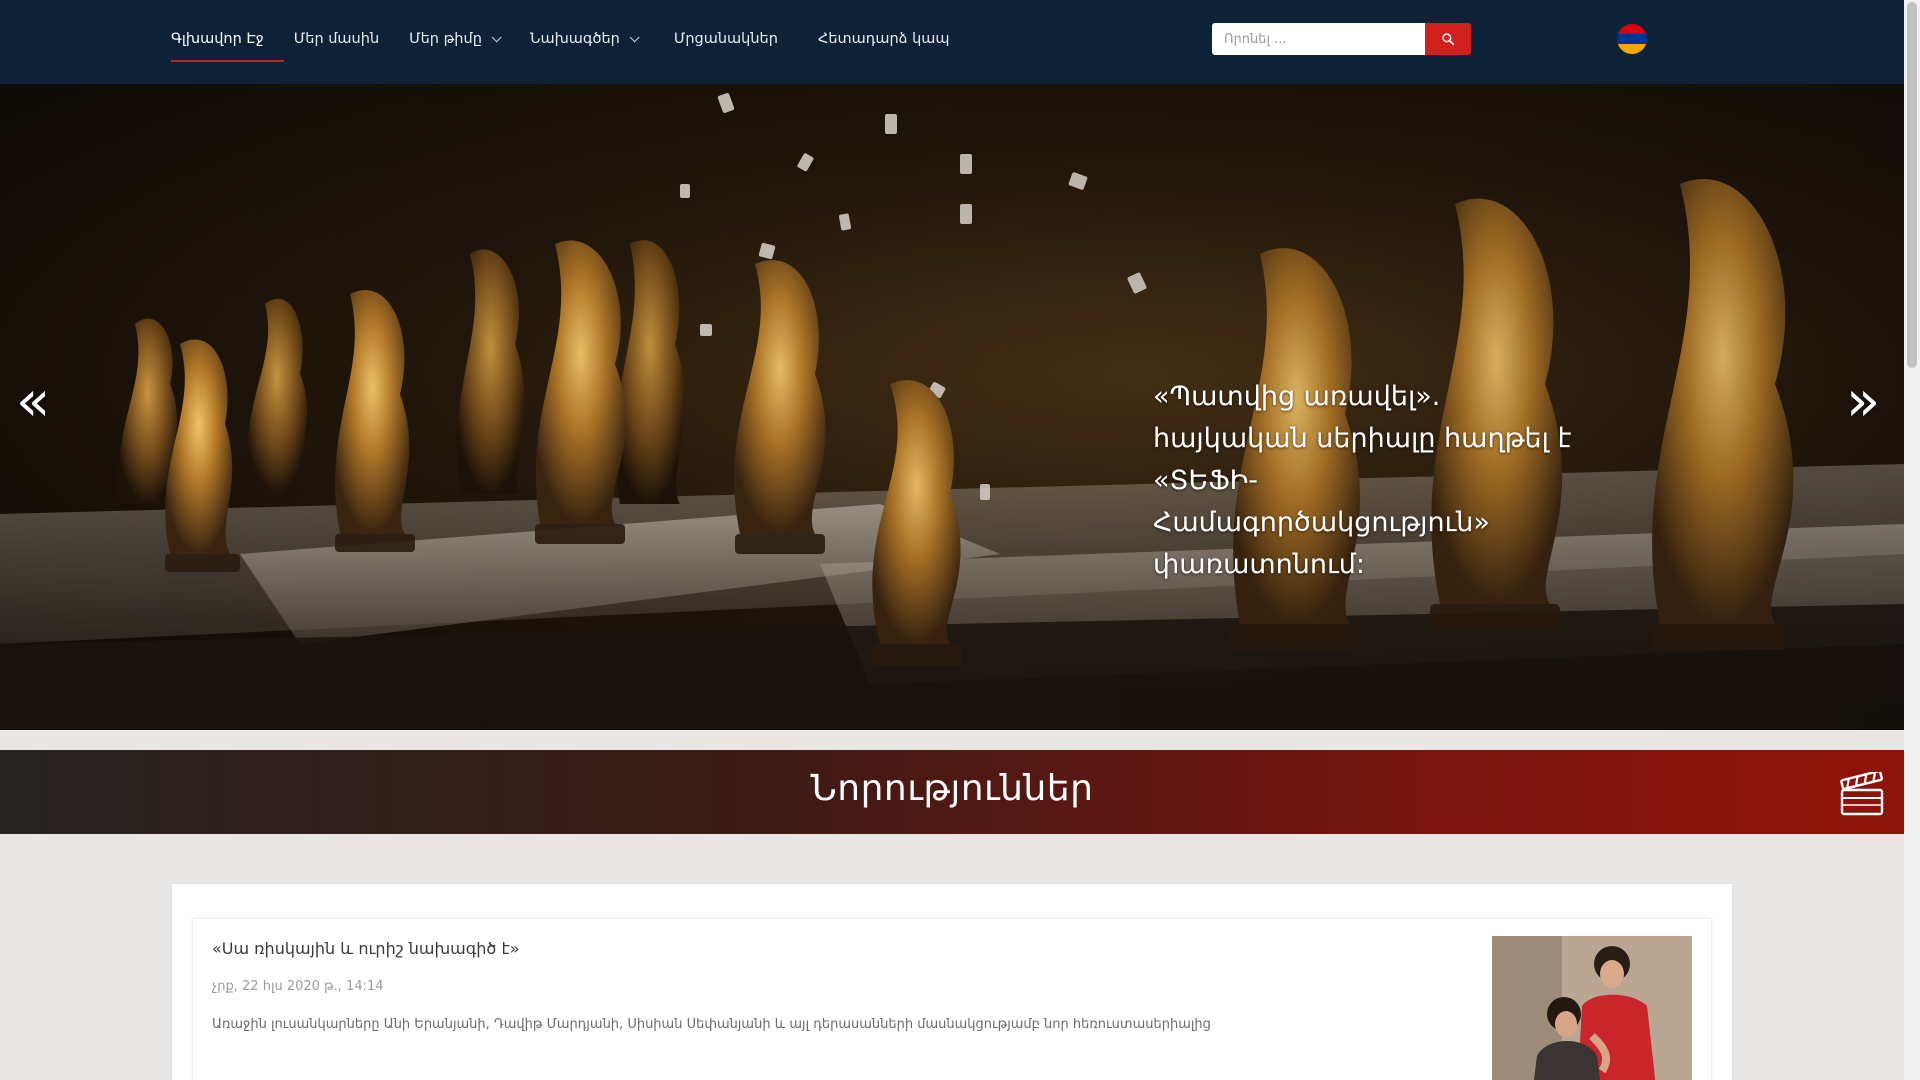  I want to click on nav-item-home: Գլխավոր Էջ, so click(227, 39).